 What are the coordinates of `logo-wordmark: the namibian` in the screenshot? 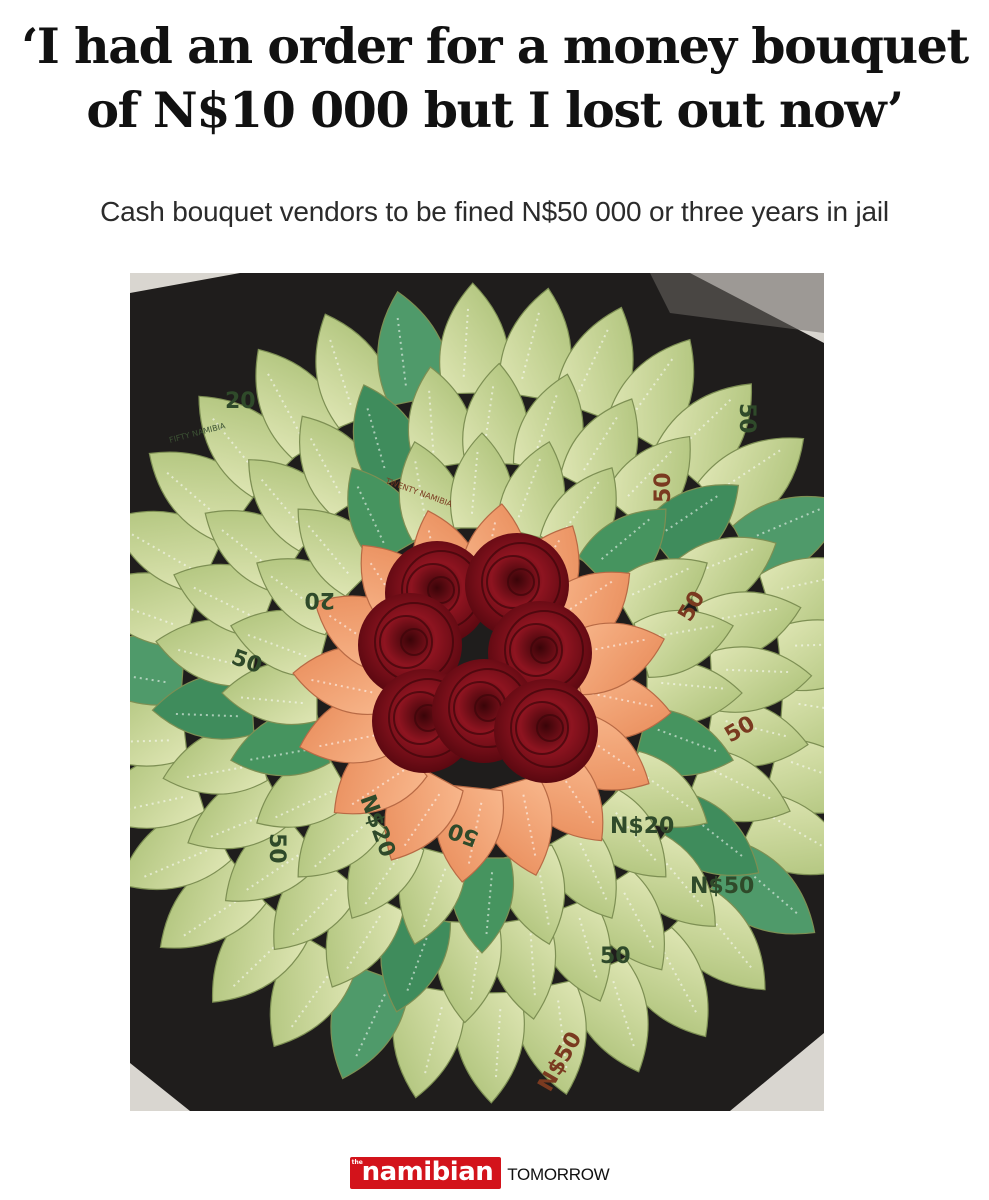 It's located at (425, 1173).